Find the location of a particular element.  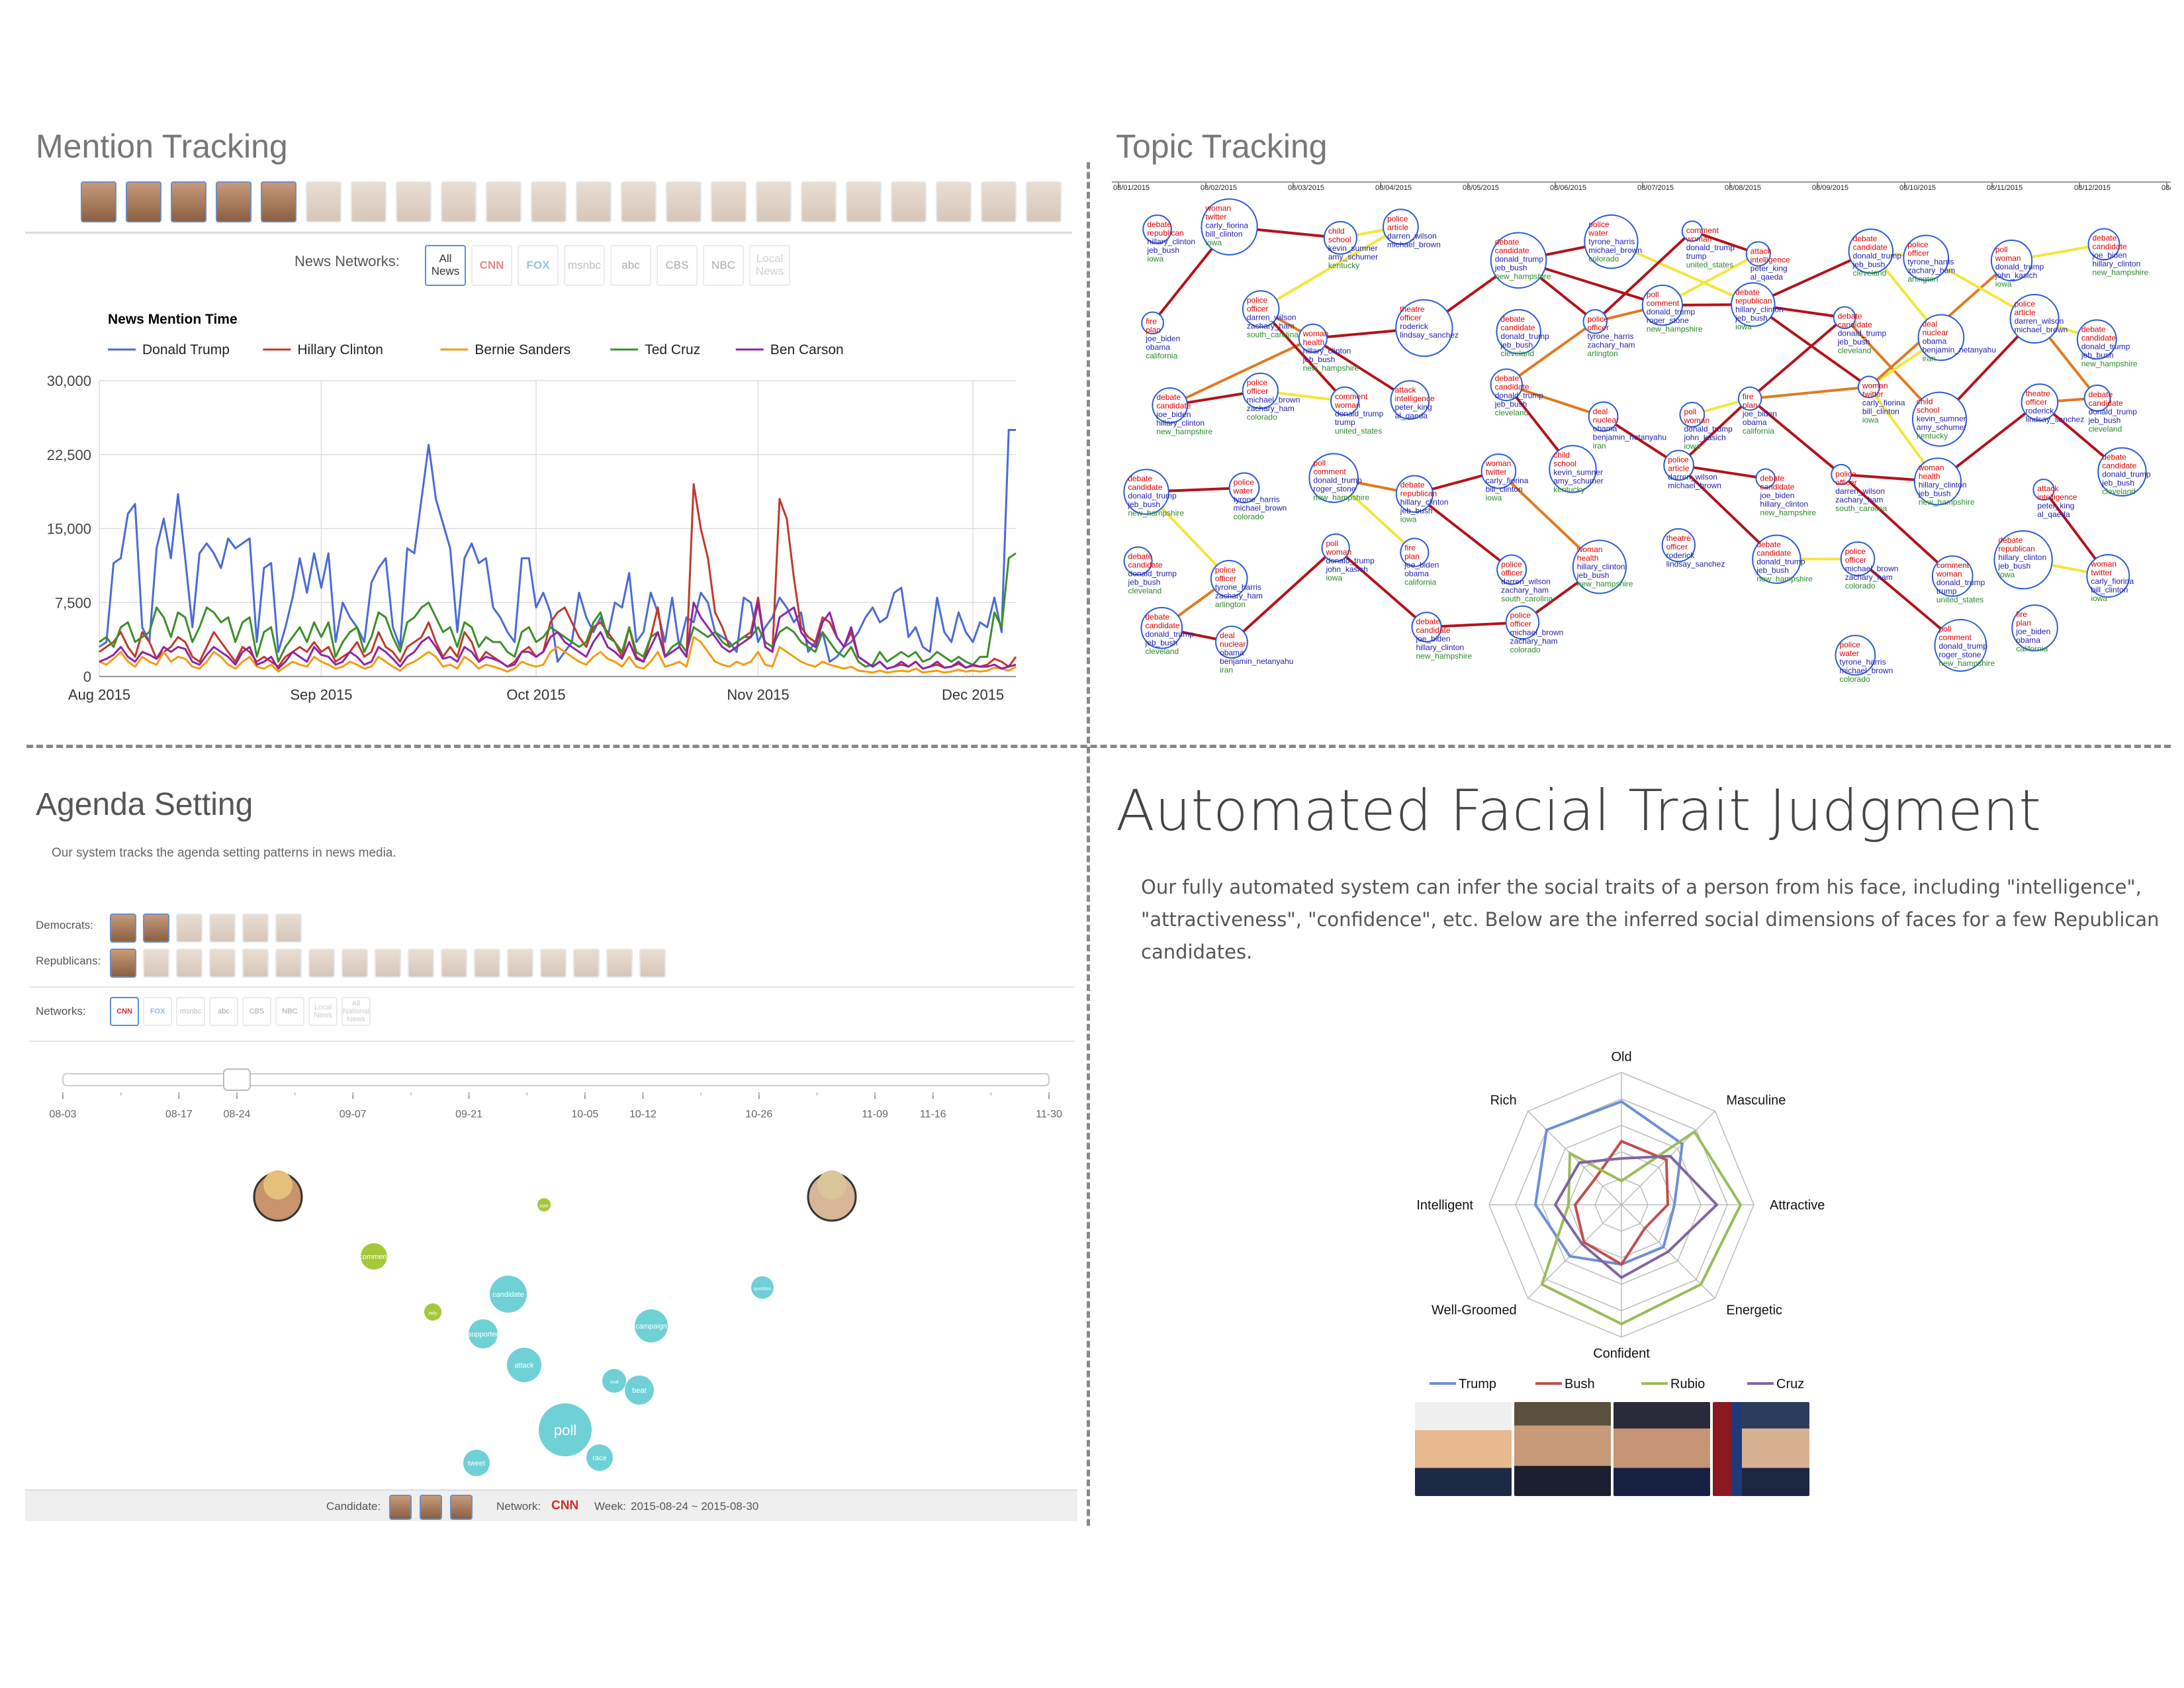

topic-bubble-rally: rally is located at coordinates (432, 1312).